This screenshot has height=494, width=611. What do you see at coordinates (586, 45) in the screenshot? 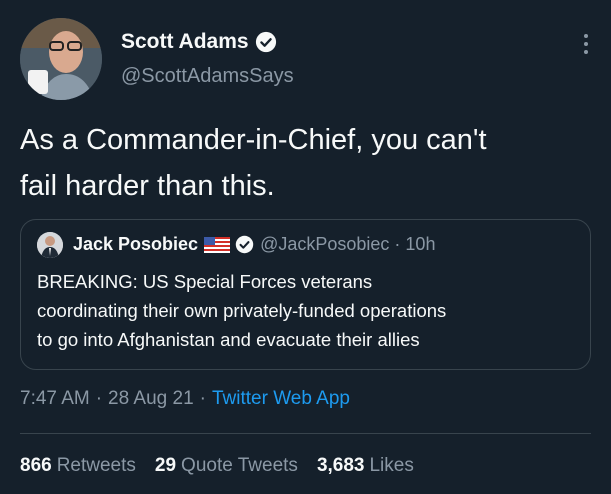
I see `more-options-icon` at bounding box center [586, 45].